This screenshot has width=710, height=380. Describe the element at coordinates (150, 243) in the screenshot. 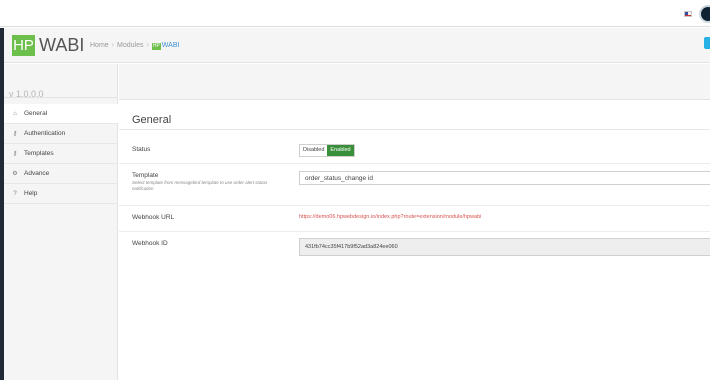

I see `webhook-id-label: Webhook ID` at that location.